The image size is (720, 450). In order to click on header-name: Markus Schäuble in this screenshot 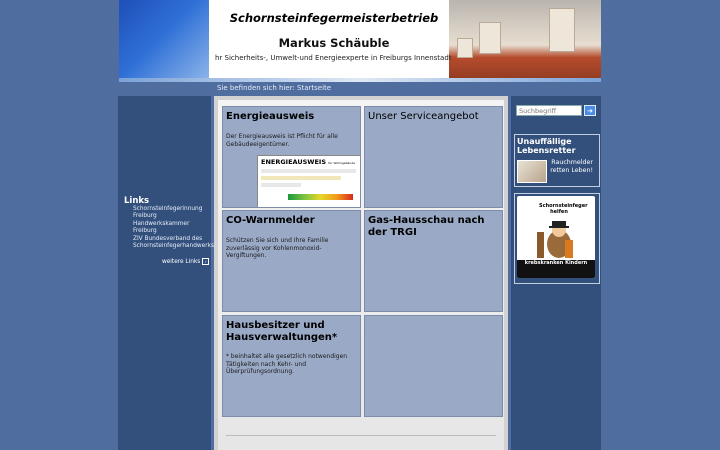, I will do `click(334, 43)`.